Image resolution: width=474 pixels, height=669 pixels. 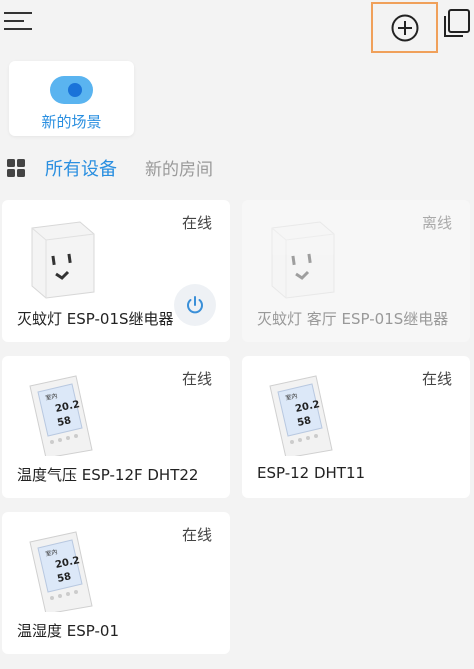 I want to click on scene-label: 新的场景, so click(x=71, y=122).